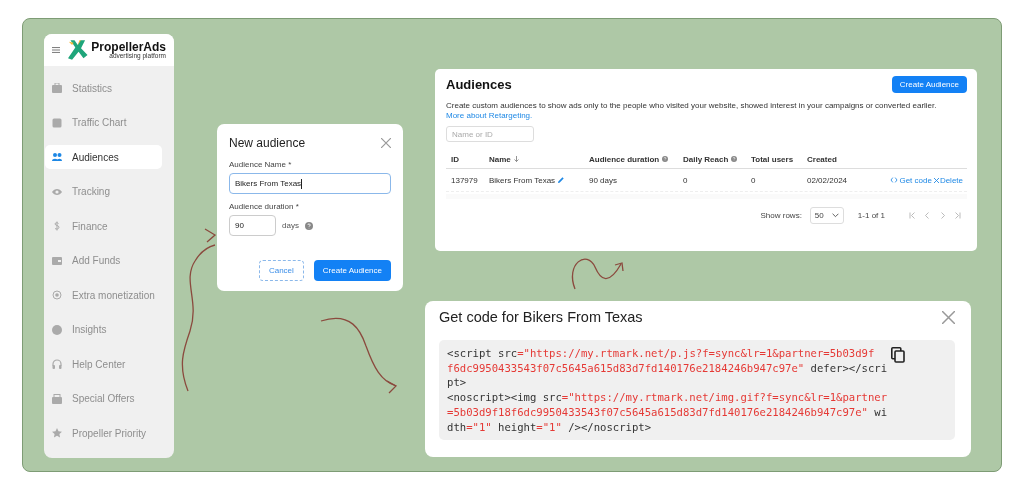 This screenshot has height=490, width=1024. What do you see at coordinates (281, 270) in the screenshot?
I see `cancel-button: Cancel` at bounding box center [281, 270].